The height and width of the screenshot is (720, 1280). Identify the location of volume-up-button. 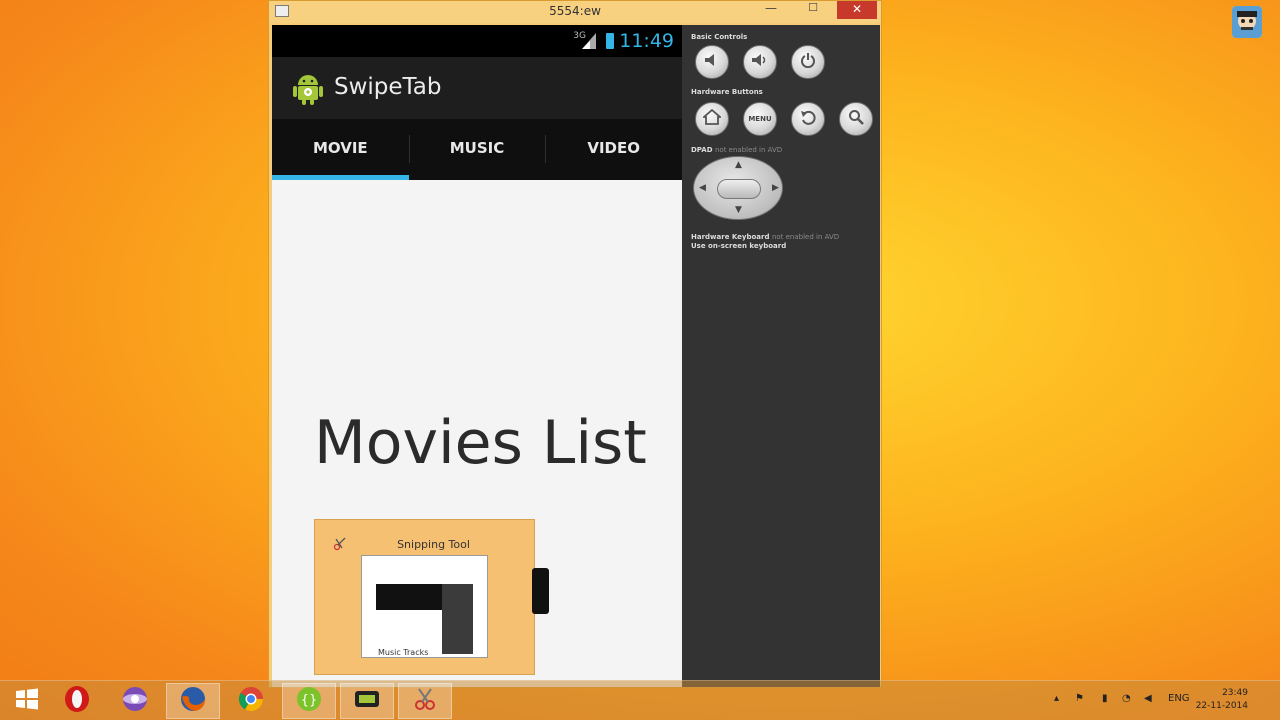
(760, 62).